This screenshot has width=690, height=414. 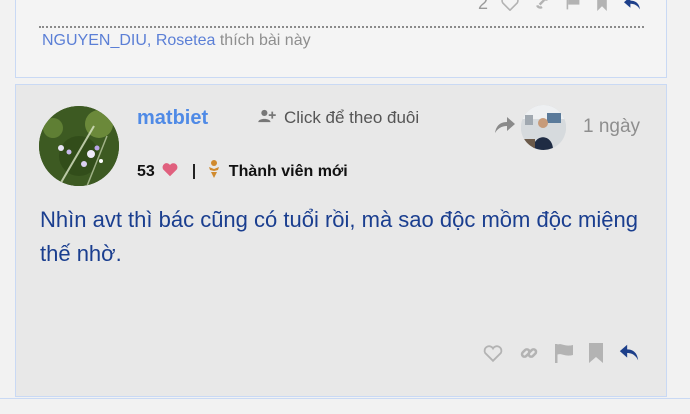 What do you see at coordinates (146, 171) in the screenshot?
I see `heart-count: 53` at bounding box center [146, 171].